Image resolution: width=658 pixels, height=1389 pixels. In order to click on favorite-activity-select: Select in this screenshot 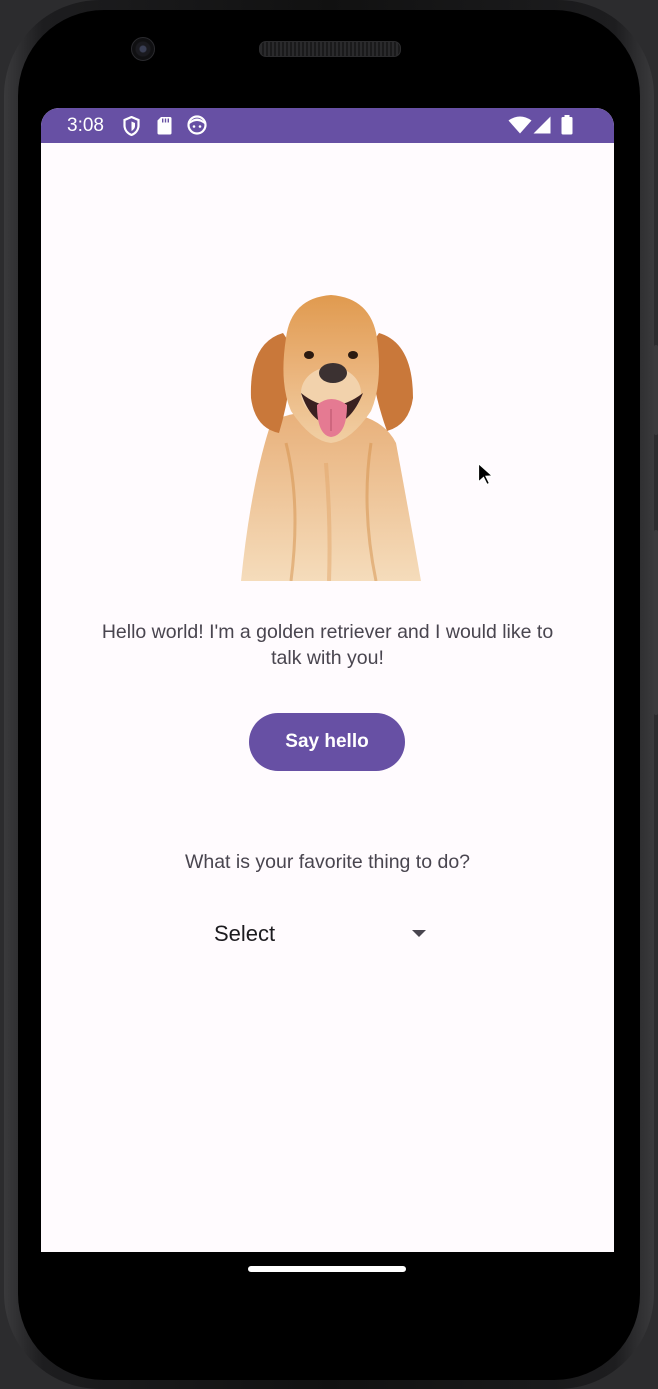, I will do `click(321, 934)`.